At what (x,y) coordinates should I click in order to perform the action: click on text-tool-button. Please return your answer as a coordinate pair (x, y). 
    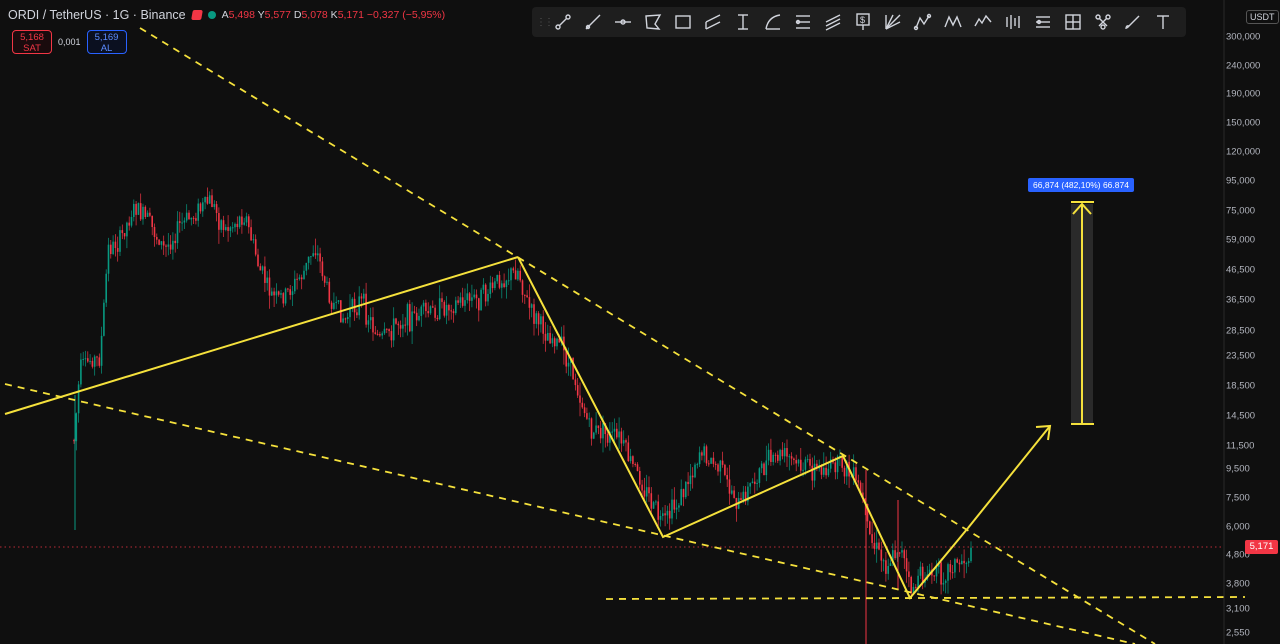
    Looking at the image, I should click on (1163, 22).